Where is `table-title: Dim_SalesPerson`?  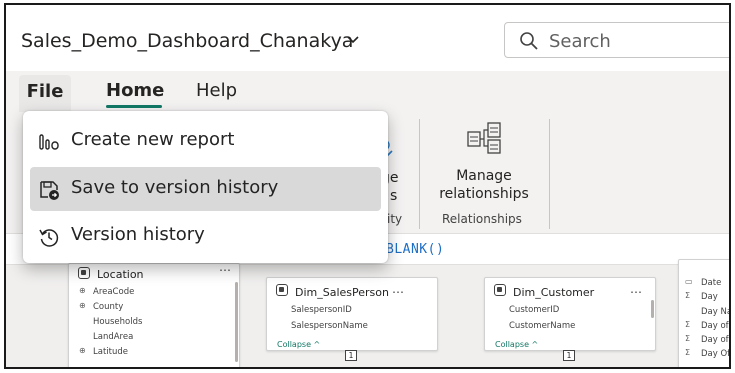
table-title: Dim_SalesPerson is located at coordinates (342, 292).